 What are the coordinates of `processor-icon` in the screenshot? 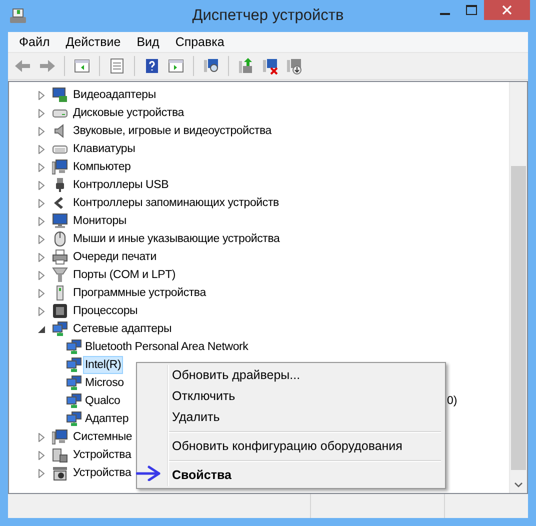 It's located at (60, 311).